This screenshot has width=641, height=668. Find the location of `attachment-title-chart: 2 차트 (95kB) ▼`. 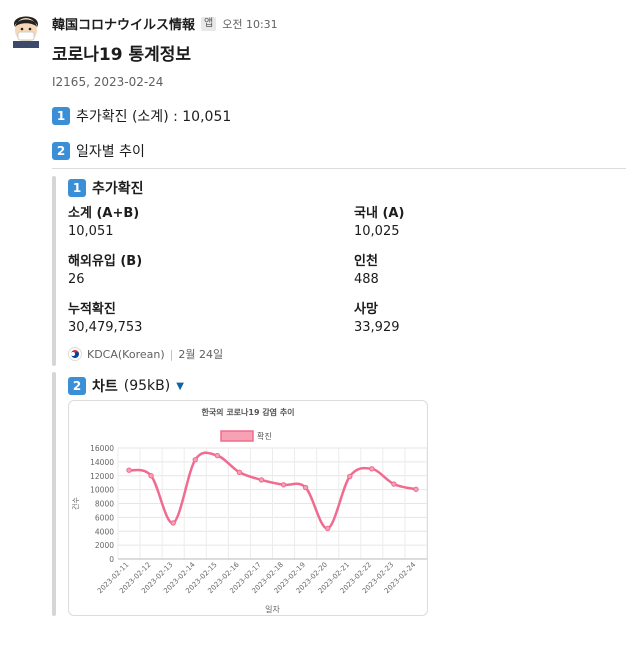

attachment-title-chart: 2 차트 (95kB) ▼ is located at coordinates (126, 386).